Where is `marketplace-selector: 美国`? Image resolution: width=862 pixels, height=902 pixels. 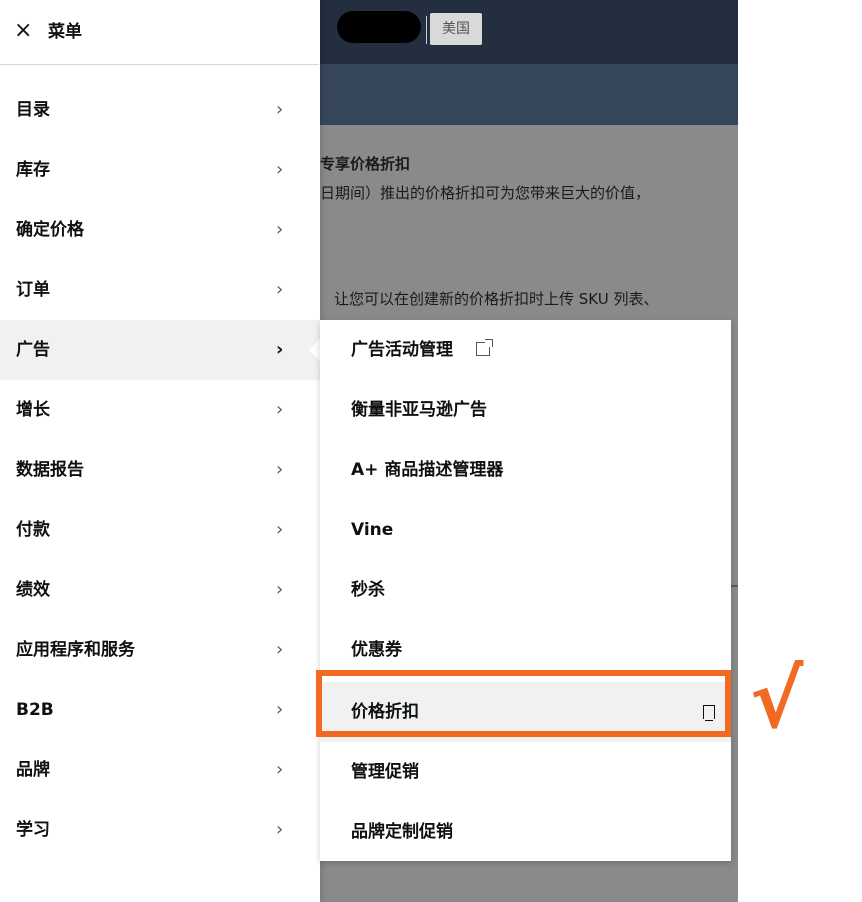 marketplace-selector: 美国 is located at coordinates (456, 29).